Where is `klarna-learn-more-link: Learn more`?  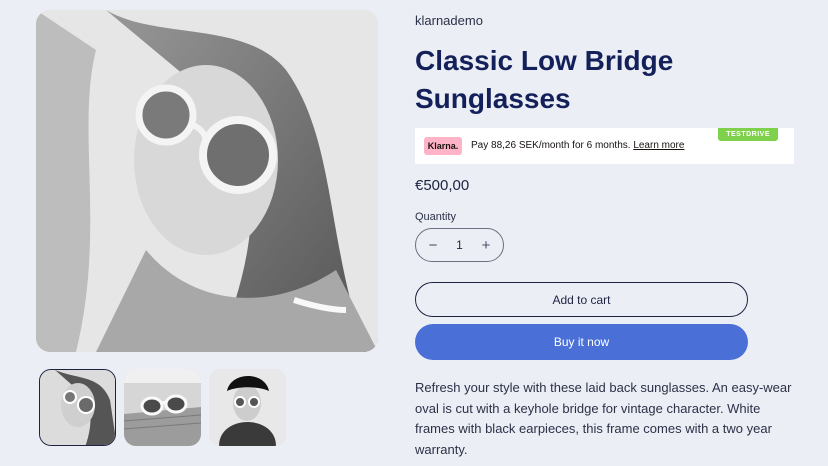 klarna-learn-more-link: Learn more is located at coordinates (658, 145).